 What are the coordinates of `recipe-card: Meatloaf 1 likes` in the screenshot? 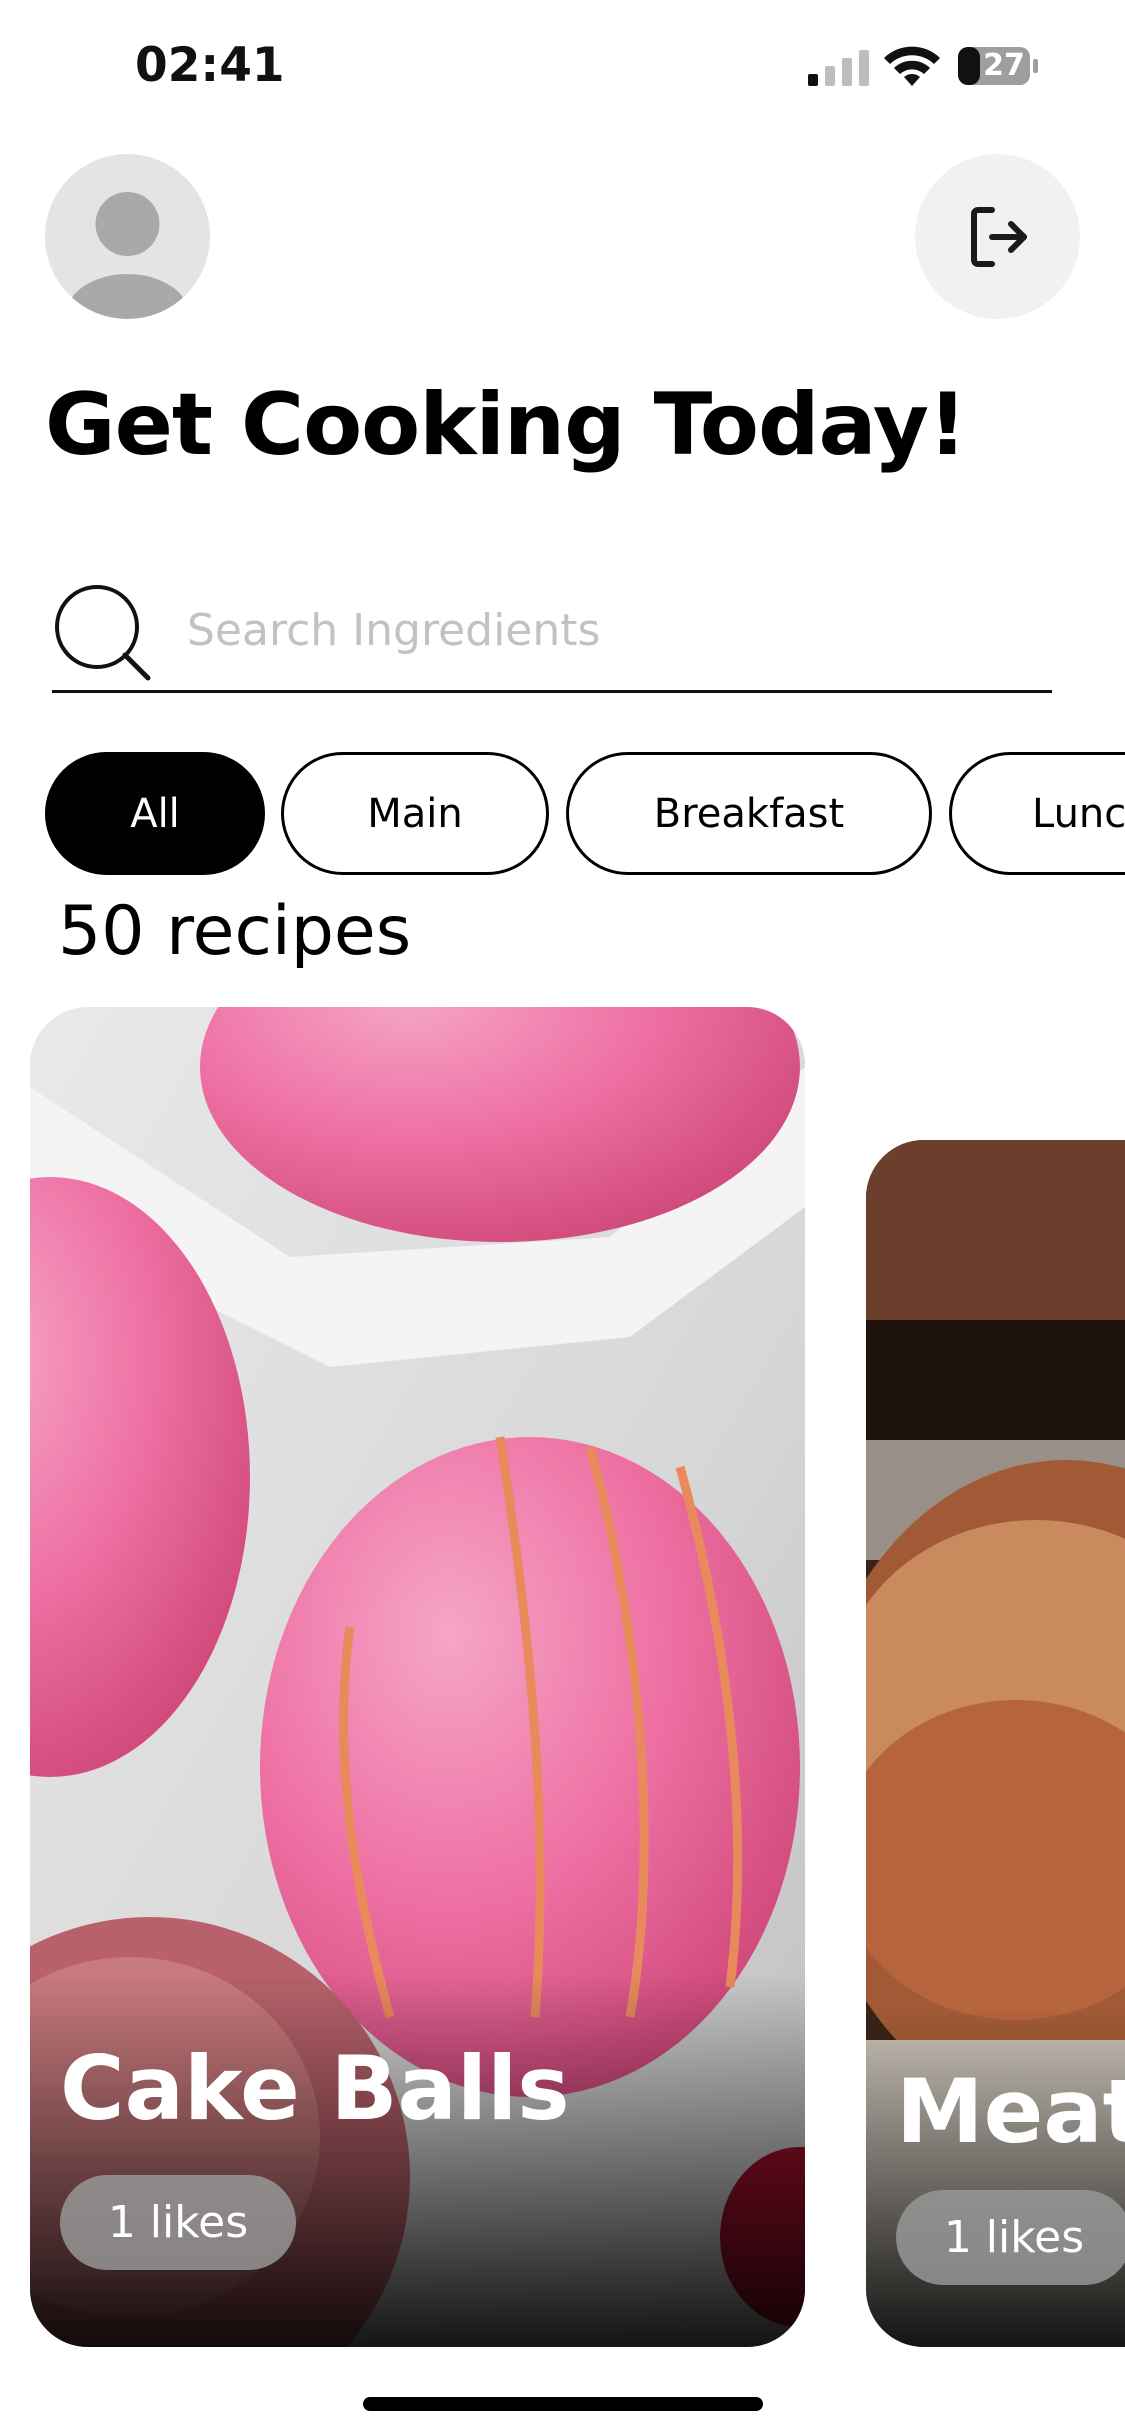 It's located at (995, 1743).